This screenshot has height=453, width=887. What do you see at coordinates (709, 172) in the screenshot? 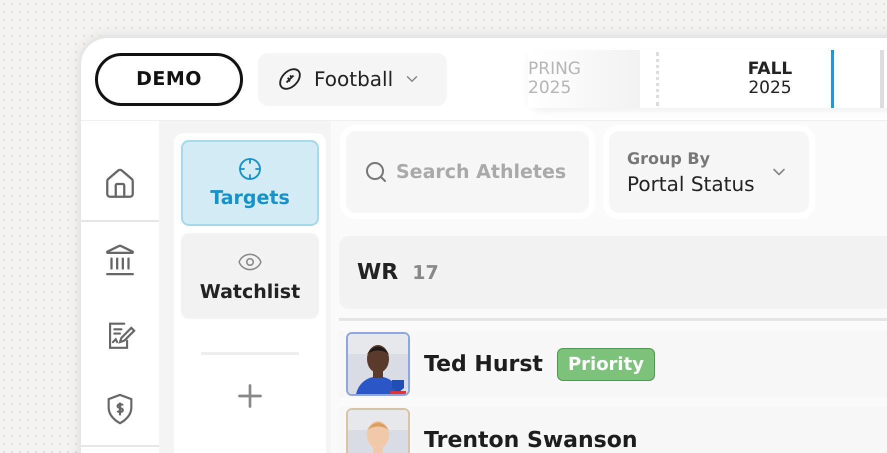
I see `group-by-dropdown: Group By Portal Status` at bounding box center [709, 172].